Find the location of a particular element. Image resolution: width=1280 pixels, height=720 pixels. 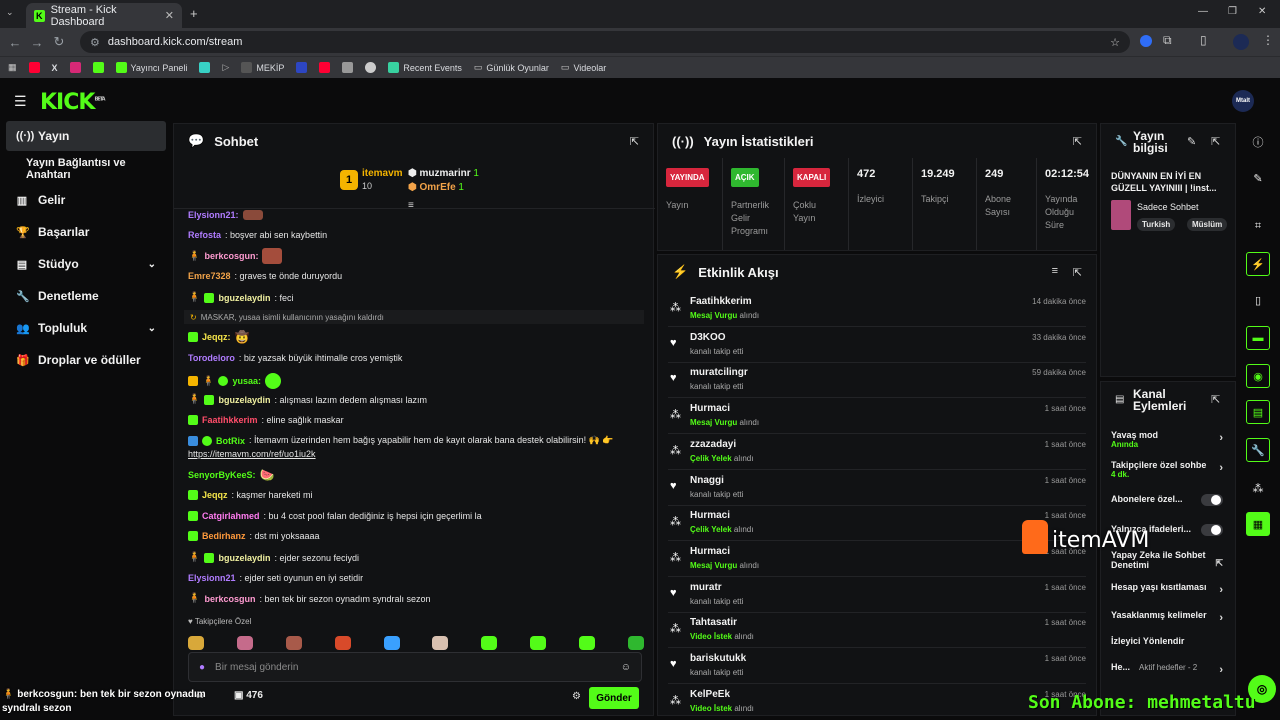

channel-action-row: Hesap yaşı kısıtlaması › is located at coordinates (1170, 589).